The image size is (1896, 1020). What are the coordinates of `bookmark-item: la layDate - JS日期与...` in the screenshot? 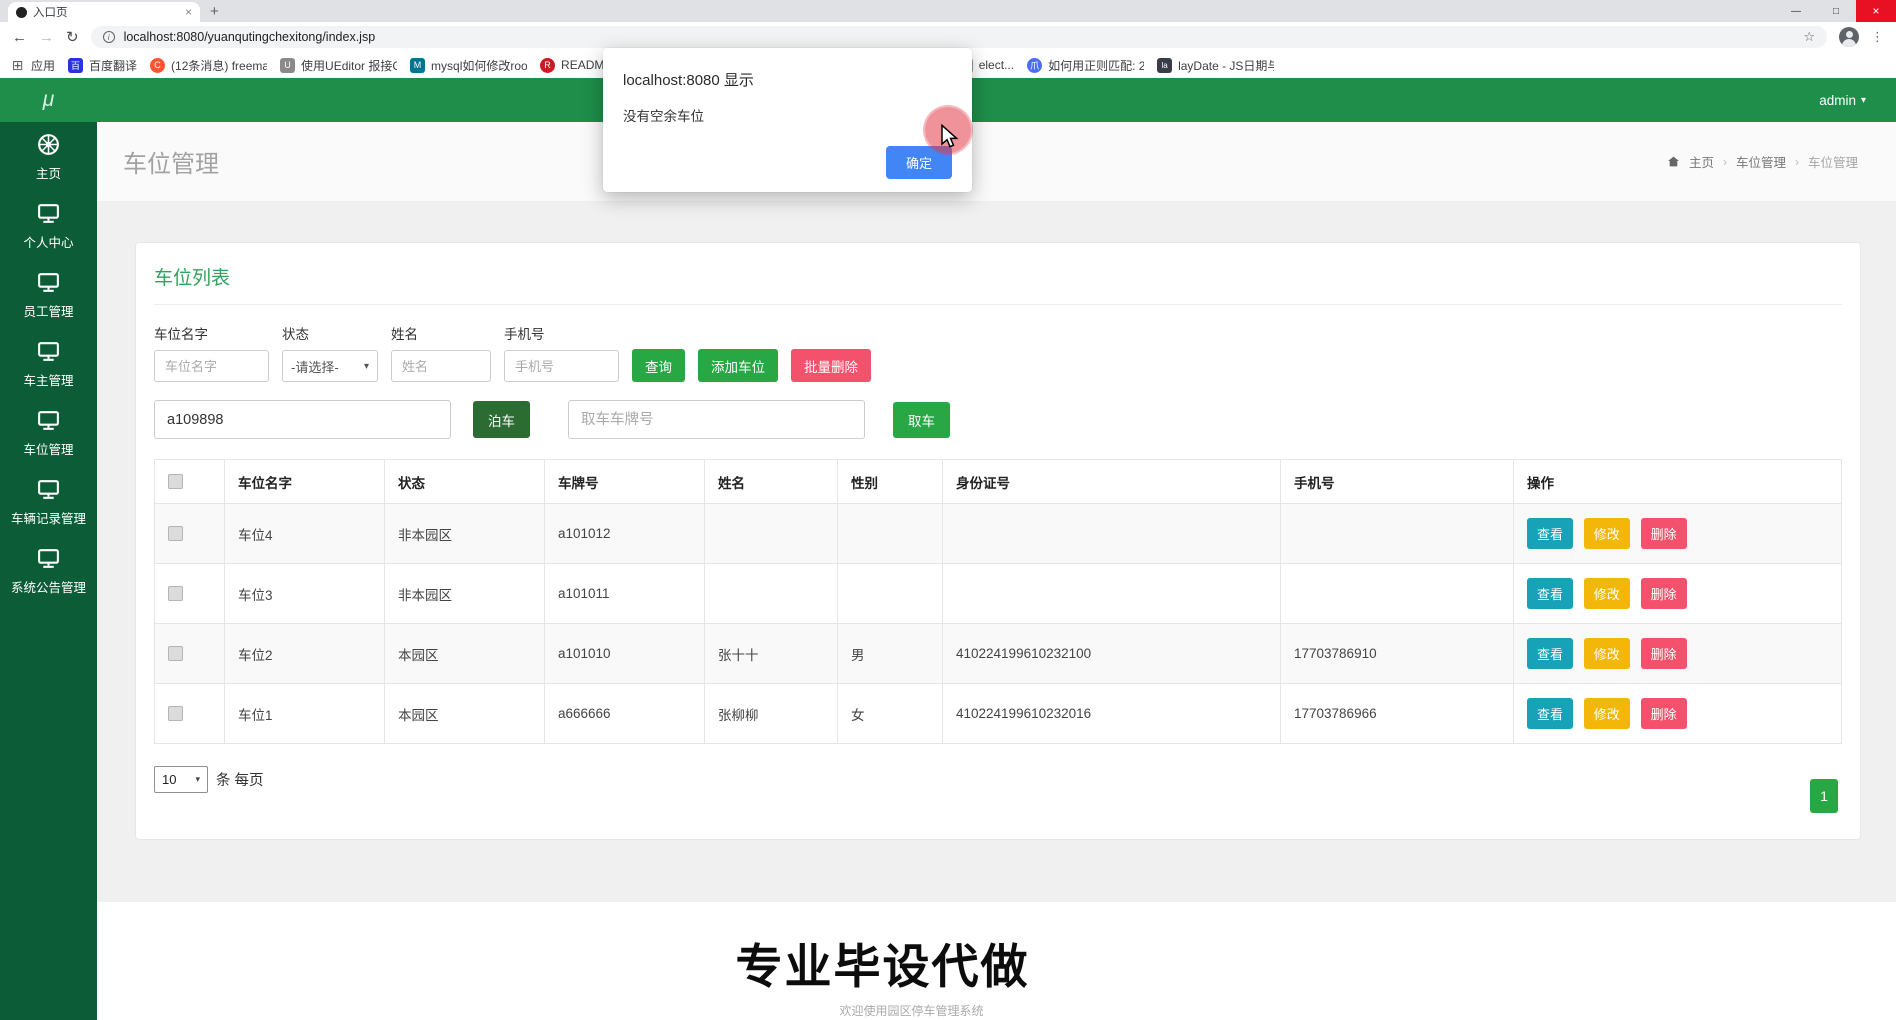 It's located at (1215, 65).